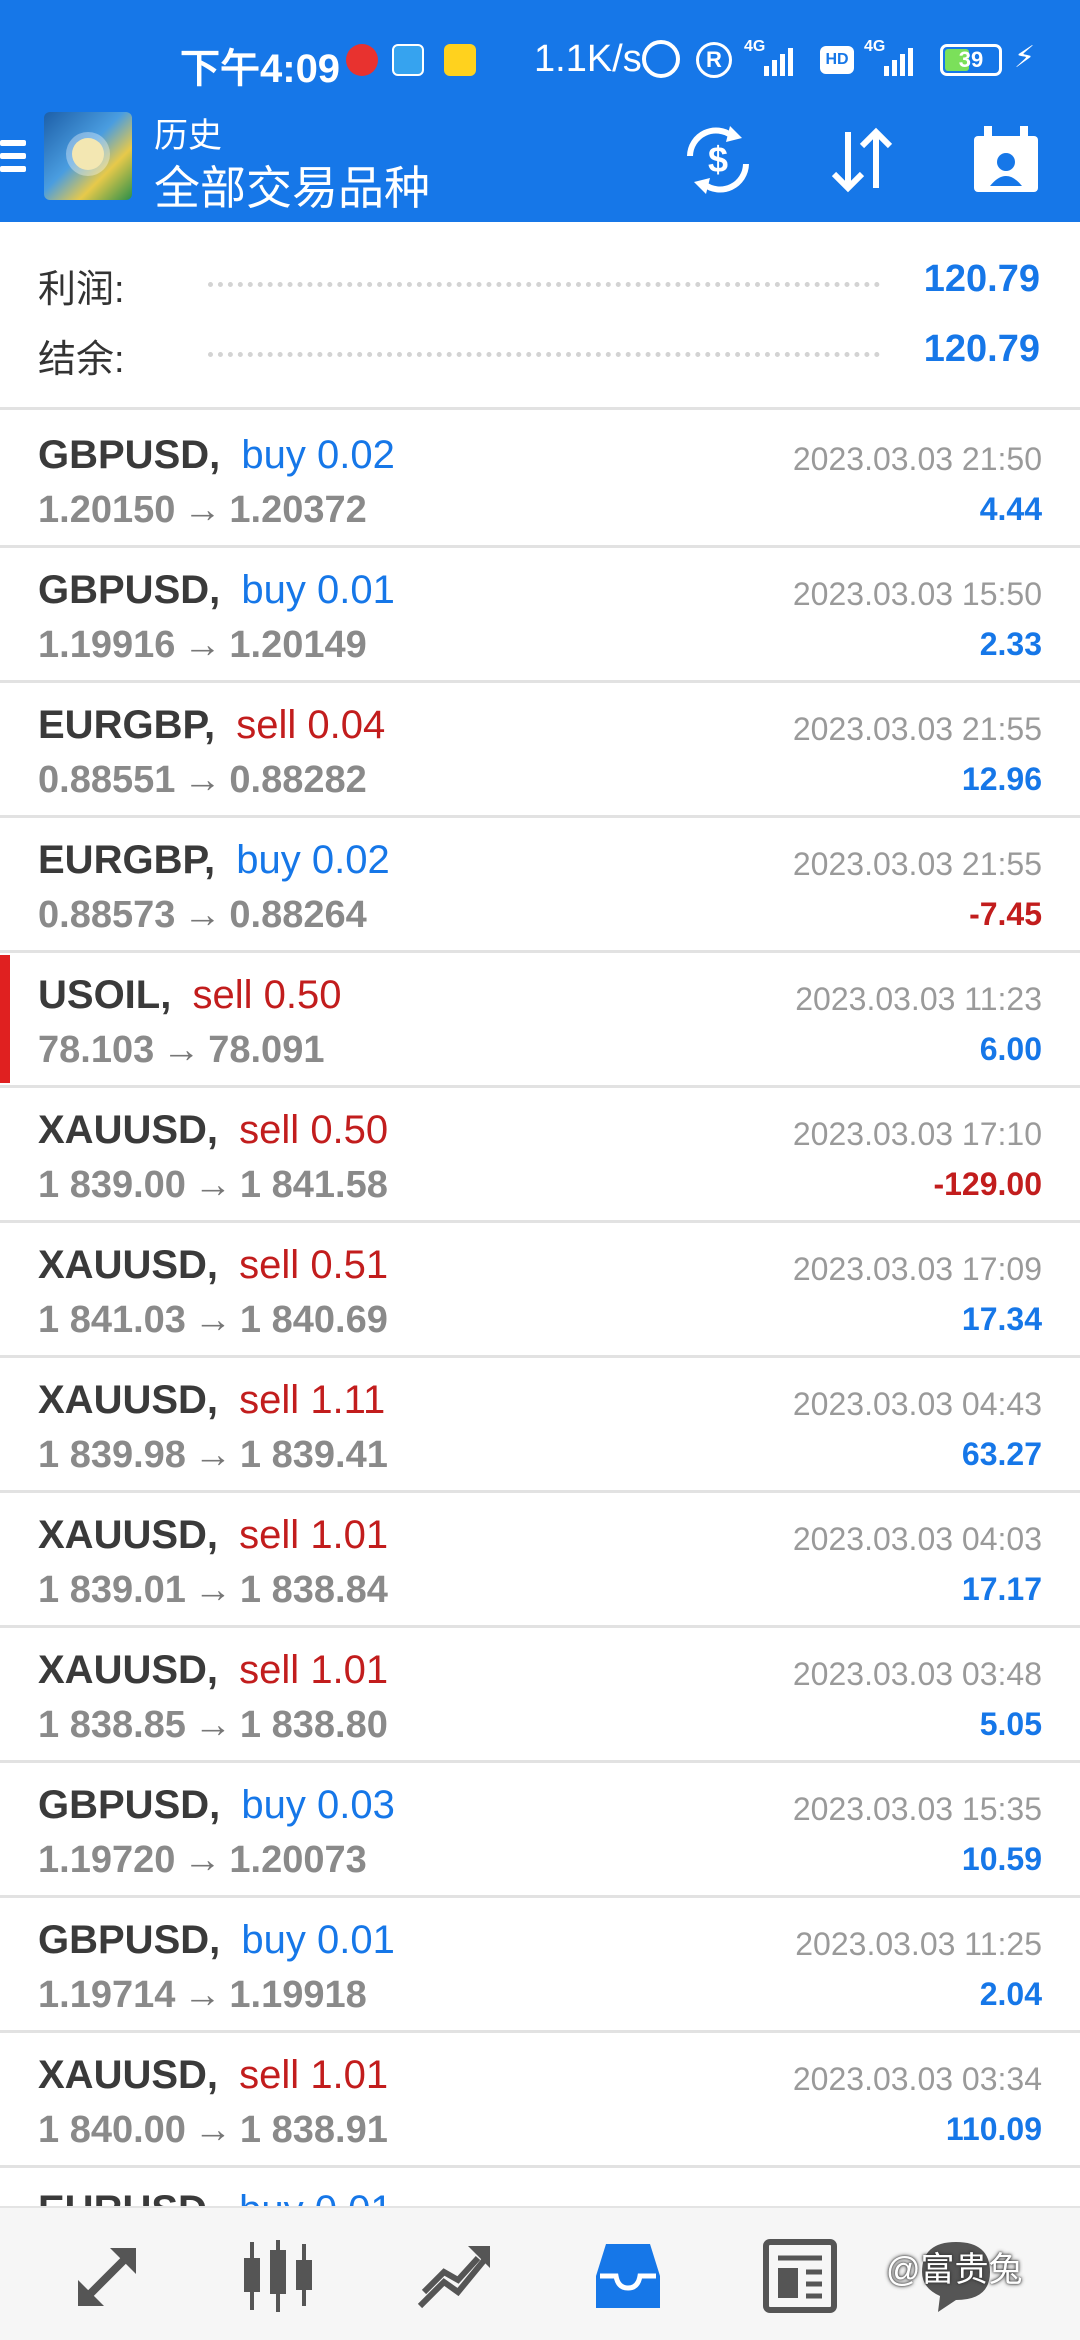 Image resolution: width=1080 pixels, height=2340 pixels. I want to click on deal-side: sell 1.01, so click(313, 1535).